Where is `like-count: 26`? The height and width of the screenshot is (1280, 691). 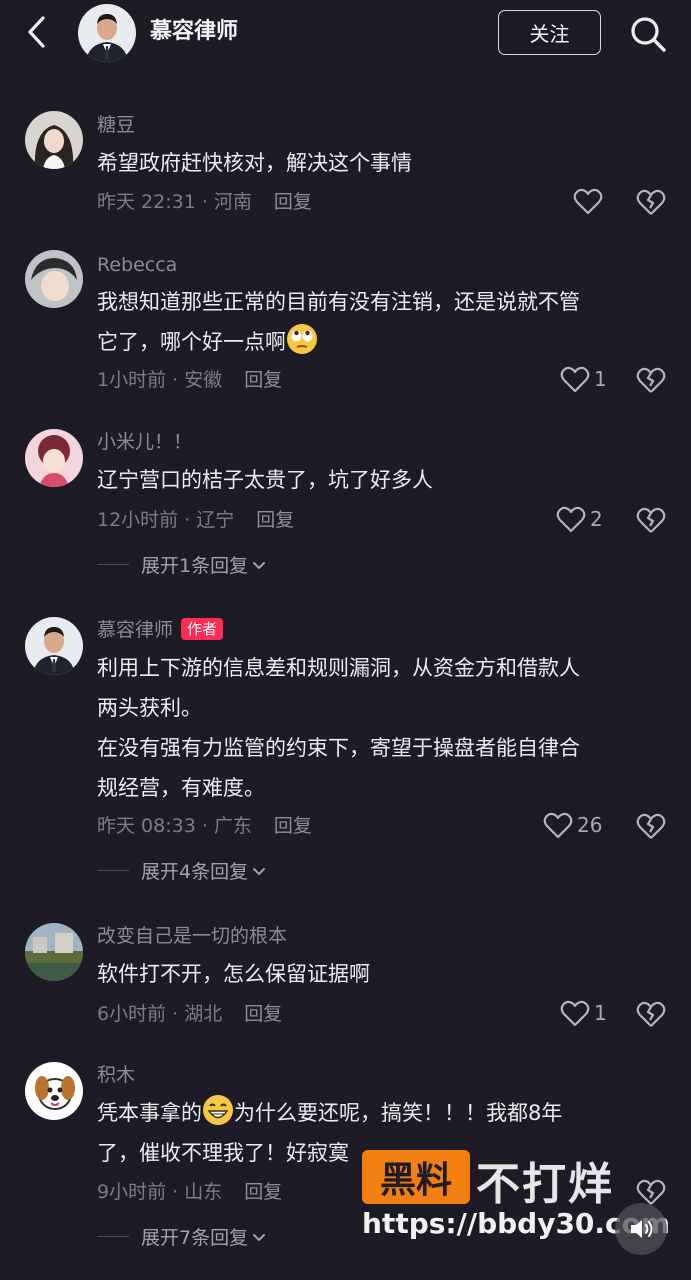
like-count: 26 is located at coordinates (590, 825).